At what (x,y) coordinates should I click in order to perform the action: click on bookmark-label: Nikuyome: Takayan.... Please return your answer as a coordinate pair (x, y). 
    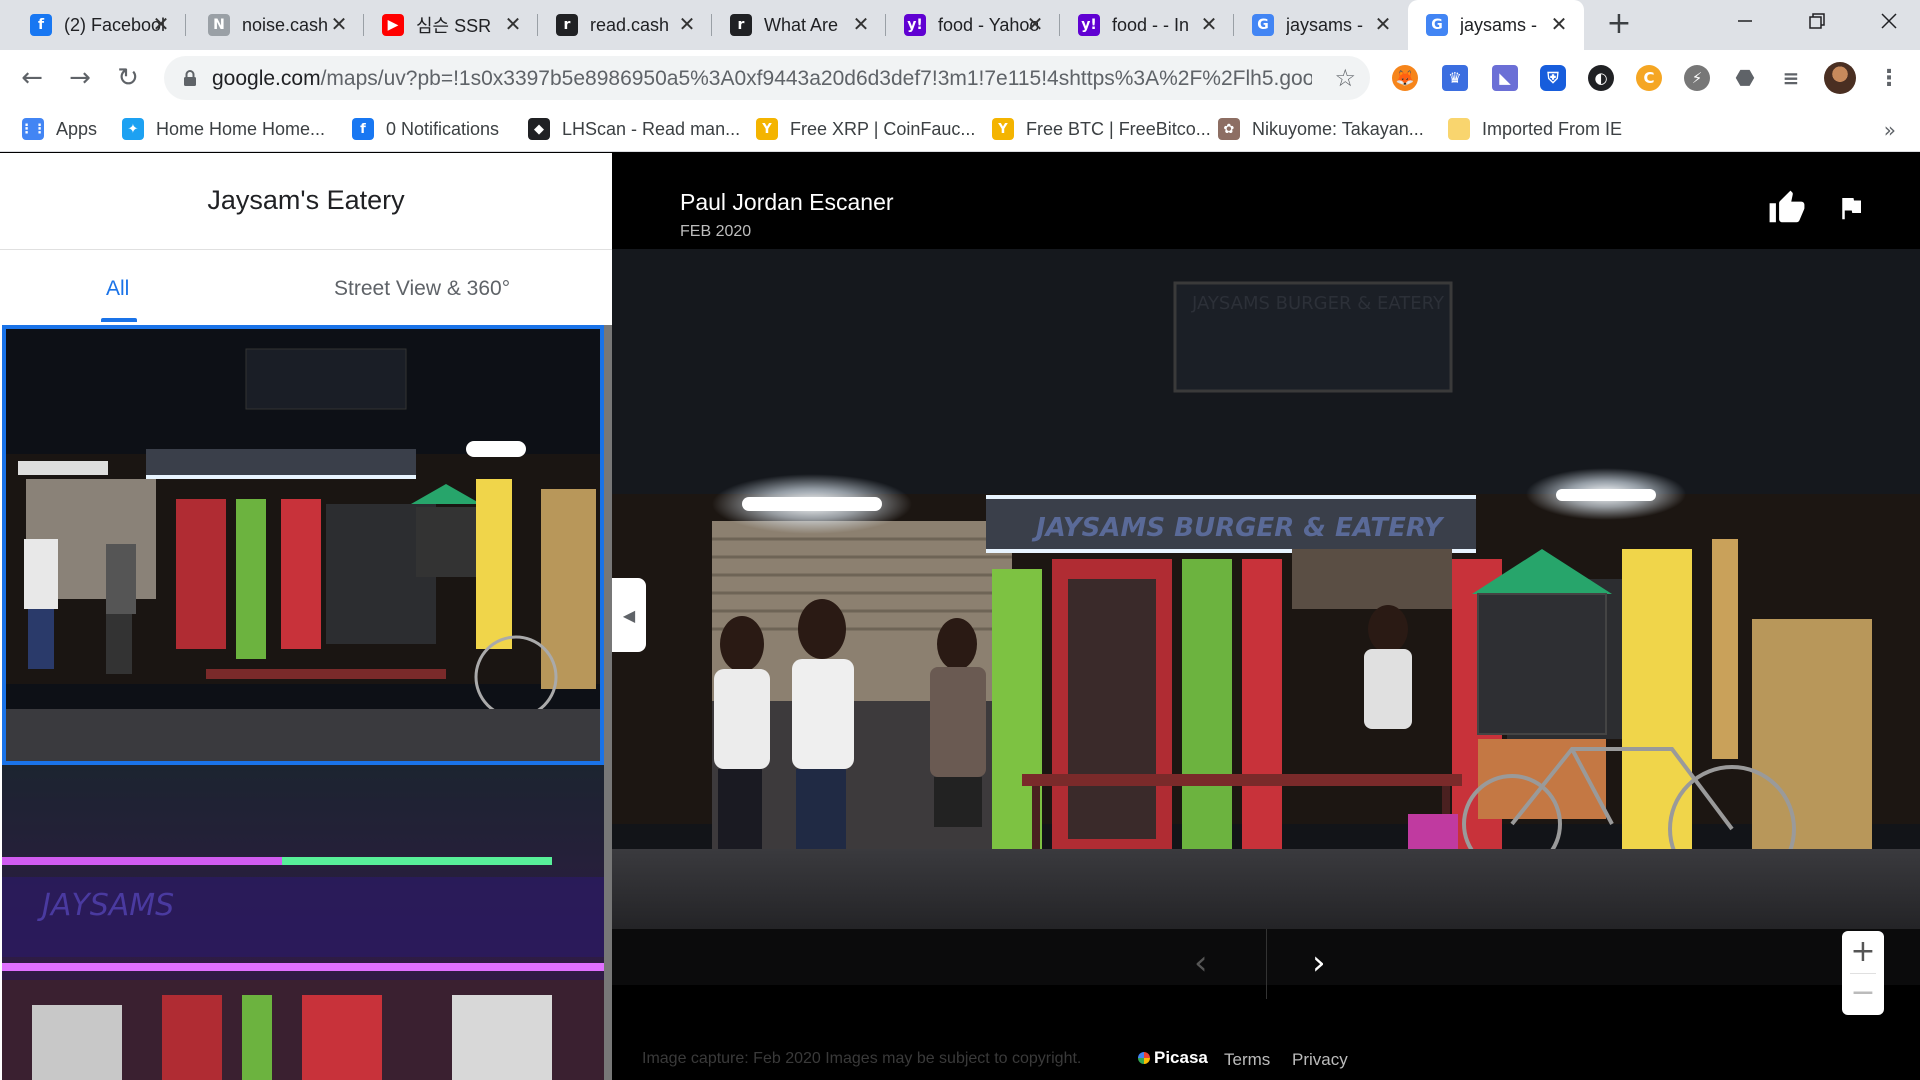
    Looking at the image, I should click on (1338, 128).